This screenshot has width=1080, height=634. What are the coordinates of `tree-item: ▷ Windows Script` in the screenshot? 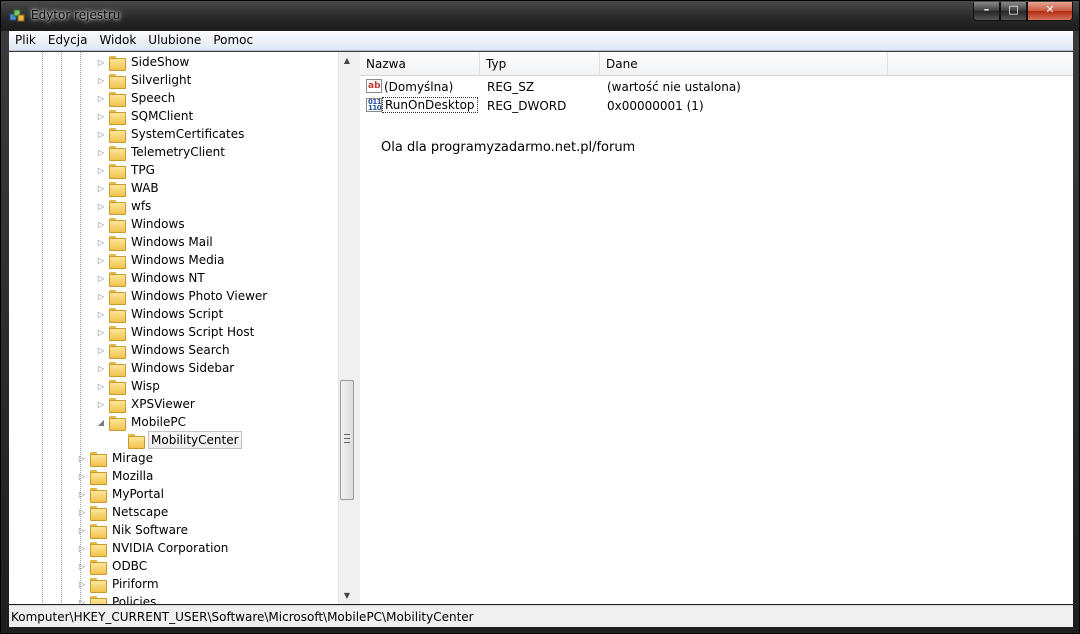 It's located at (160, 314).